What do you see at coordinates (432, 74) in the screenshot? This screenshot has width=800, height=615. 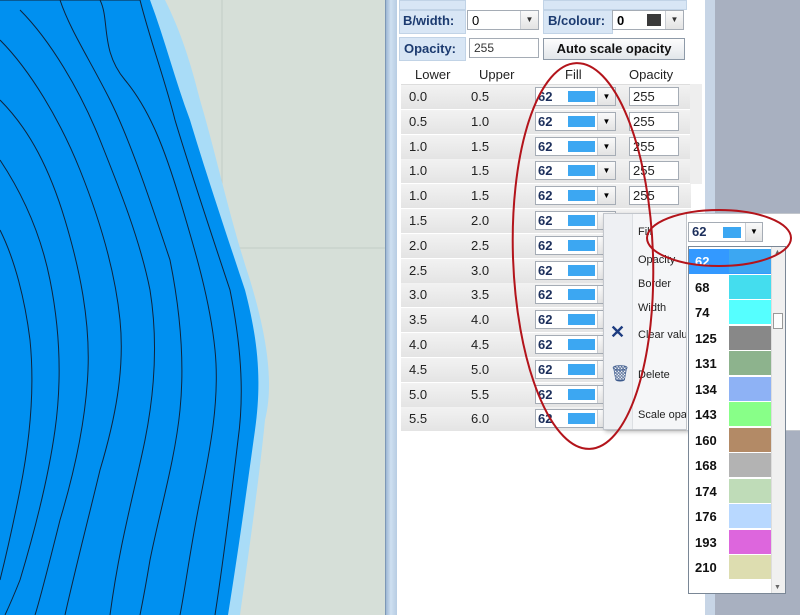 I see `col-header-lower: Lower` at bounding box center [432, 74].